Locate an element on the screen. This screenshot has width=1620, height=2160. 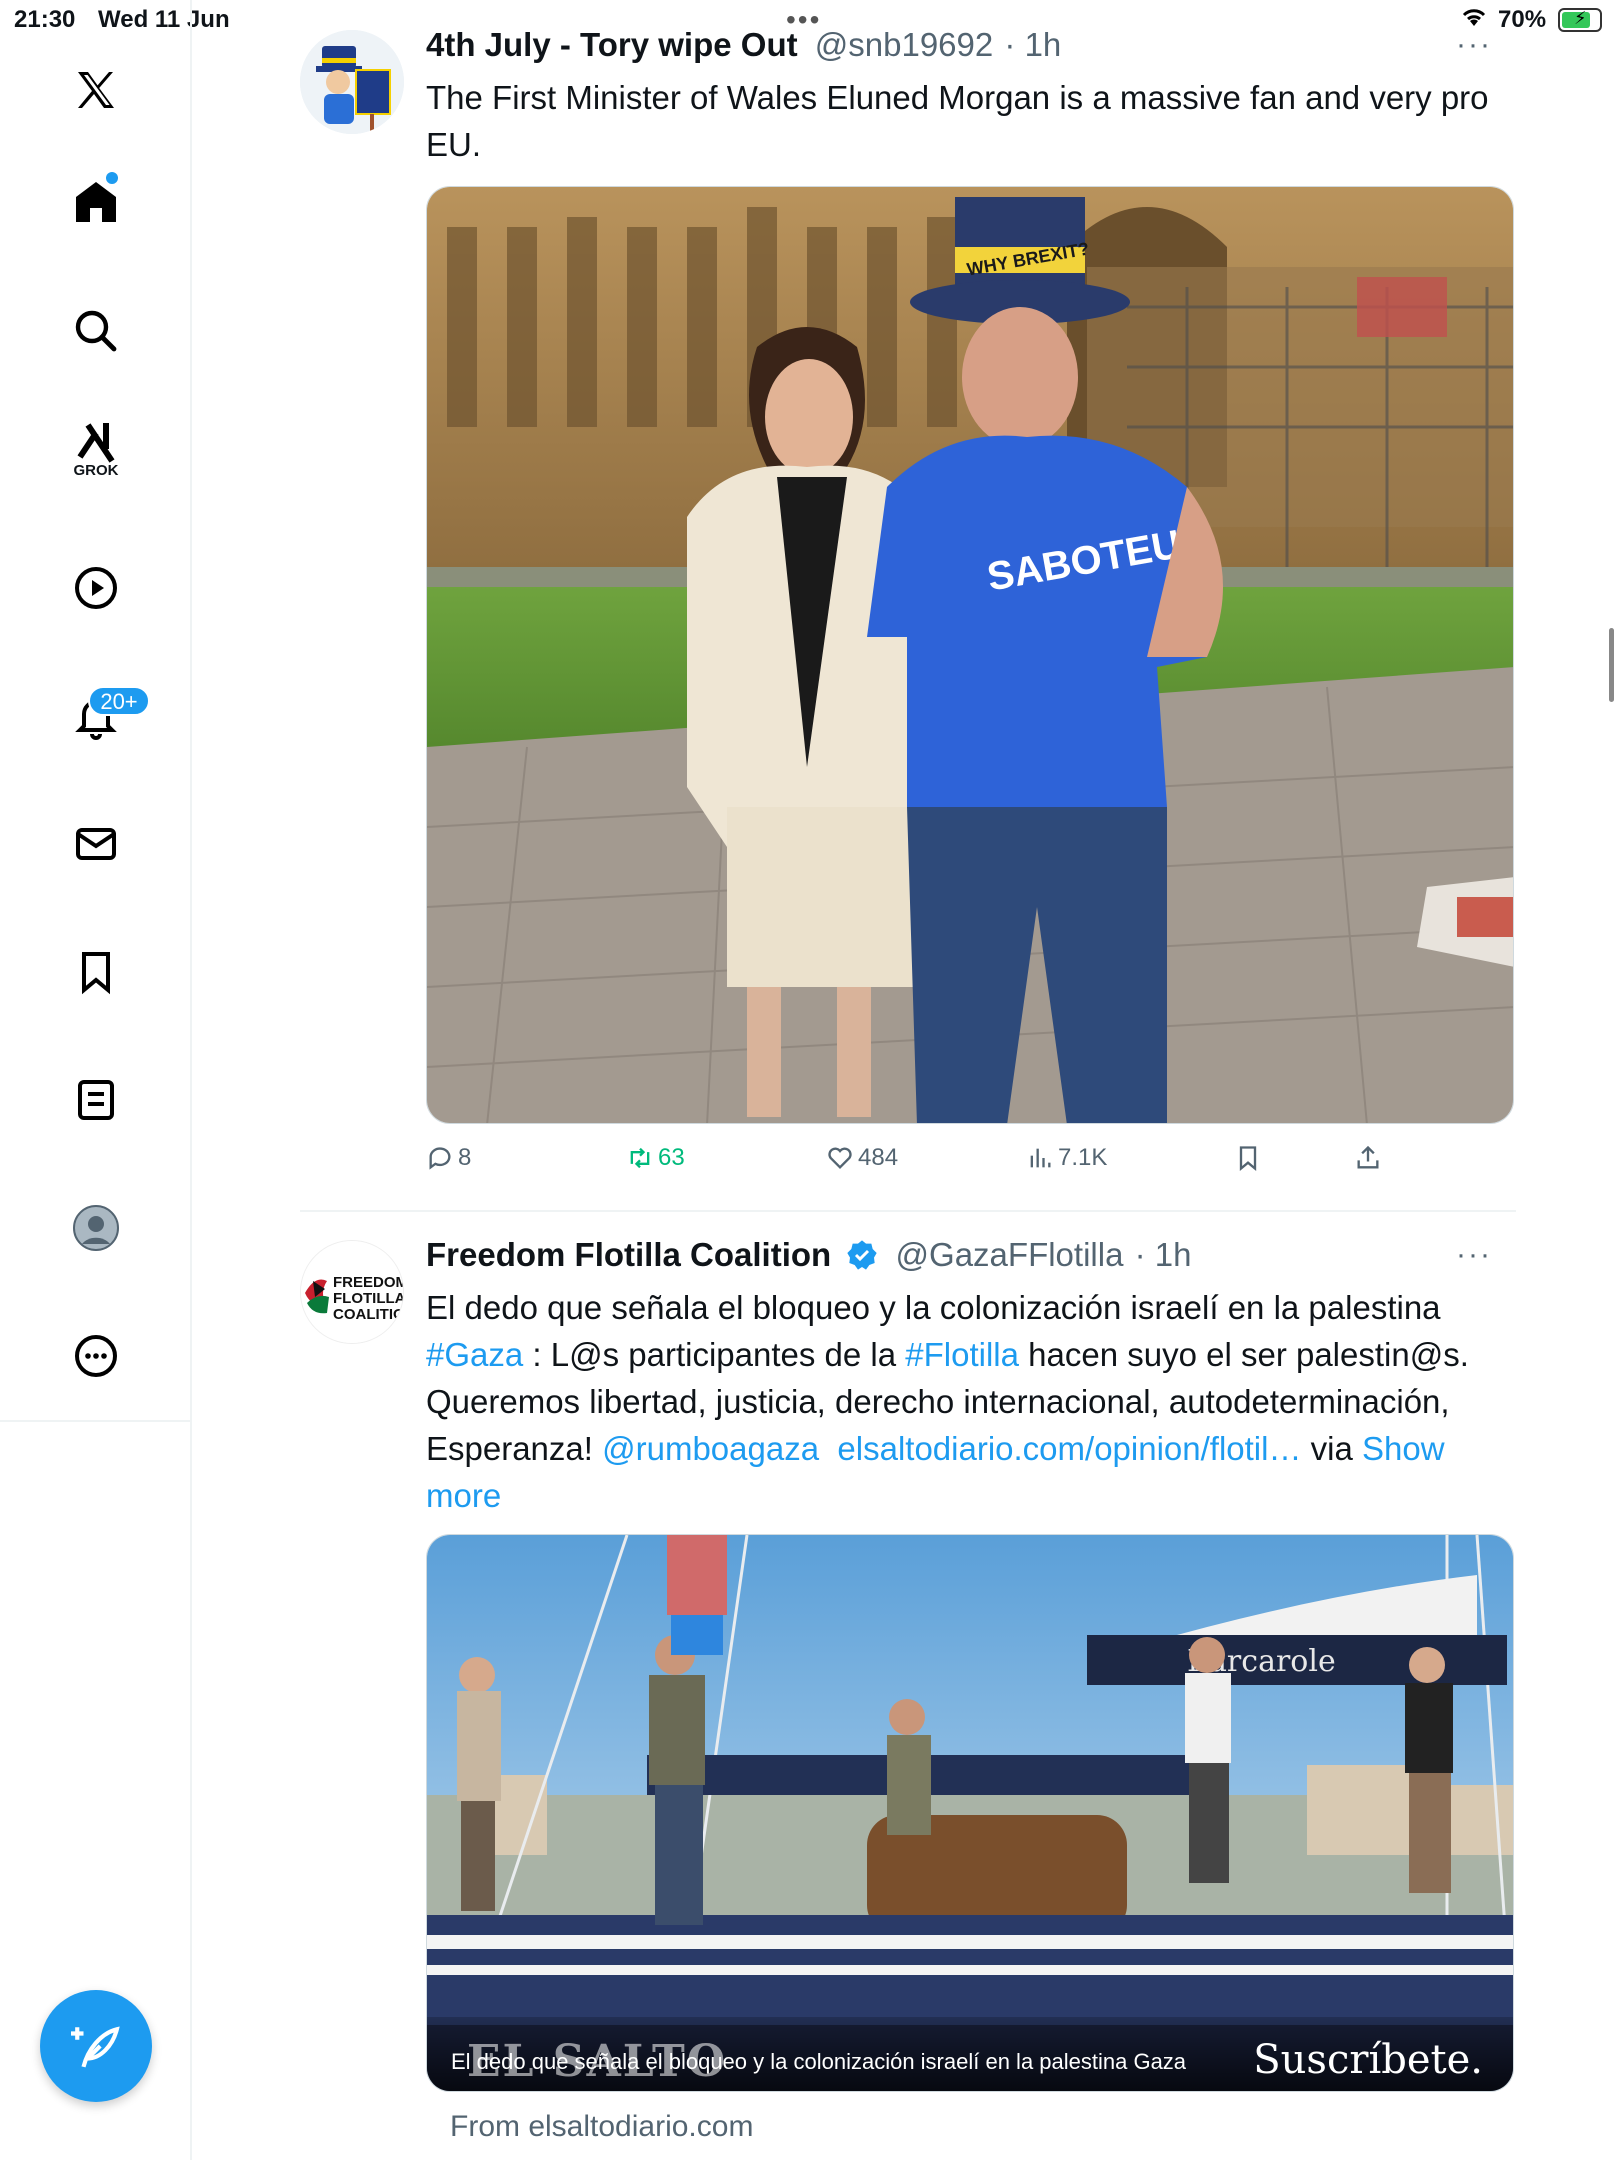
share-icon is located at coordinates (1368, 1157).